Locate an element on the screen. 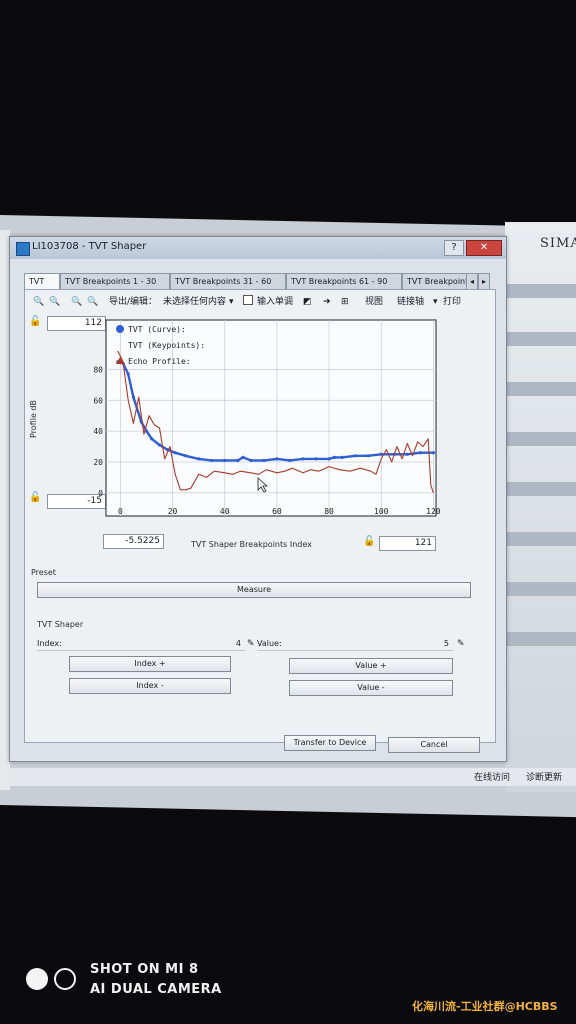 This screenshot has height=1024, width=576. transfer-to-device-button: Transfer to Device is located at coordinates (330, 743).